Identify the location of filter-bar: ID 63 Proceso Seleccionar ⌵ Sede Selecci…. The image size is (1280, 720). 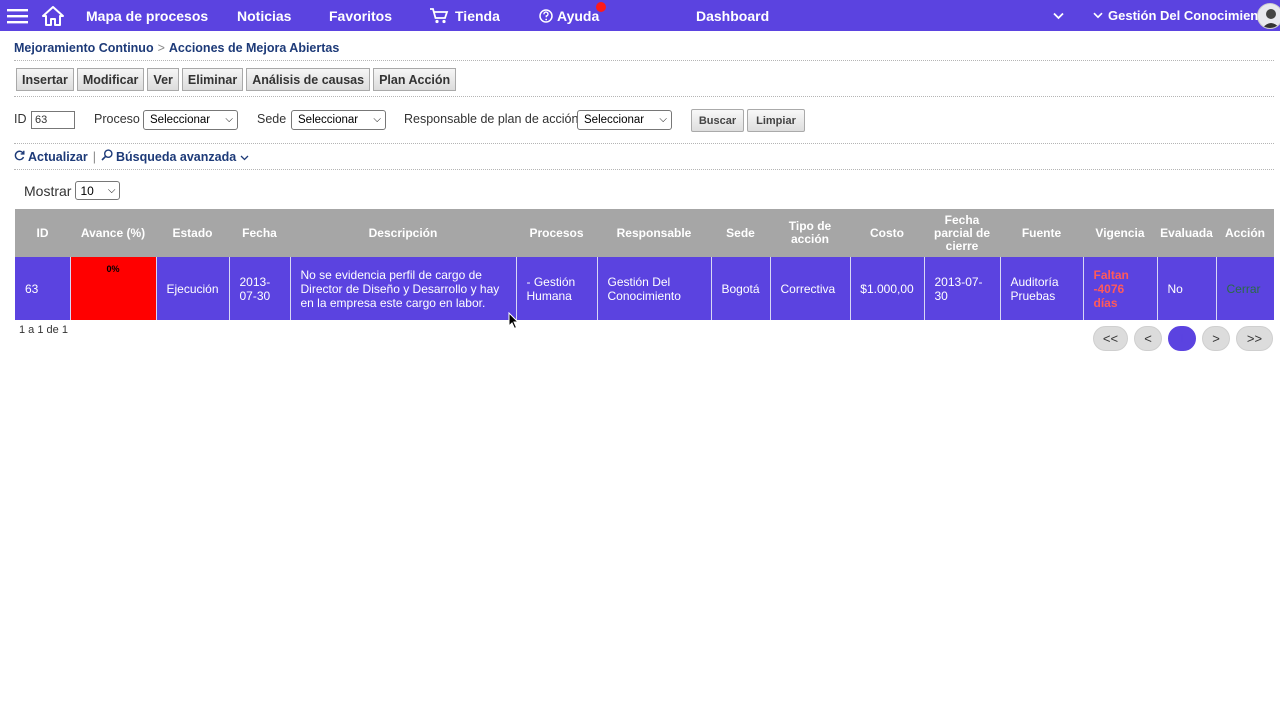
(414, 120).